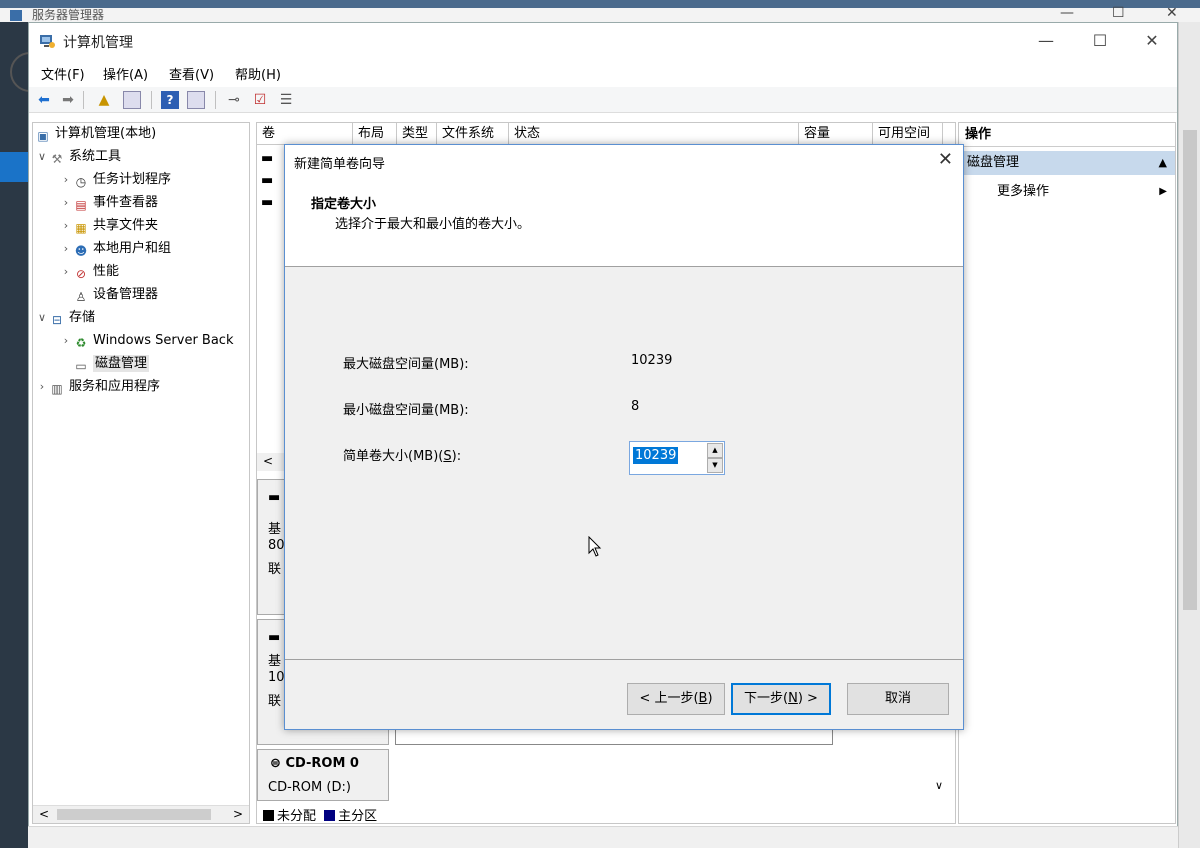 The height and width of the screenshot is (848, 1200). Describe the element at coordinates (268, 815) in the screenshot. I see `unallocated-swatch` at that location.